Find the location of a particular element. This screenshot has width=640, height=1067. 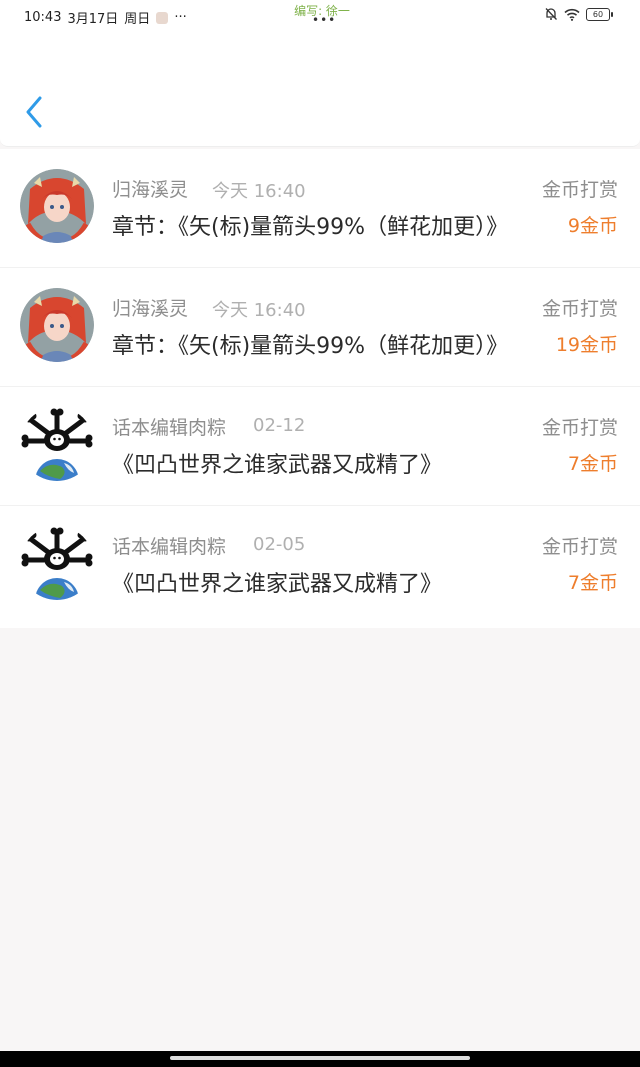

mute-bell-icon is located at coordinates (551, 14).